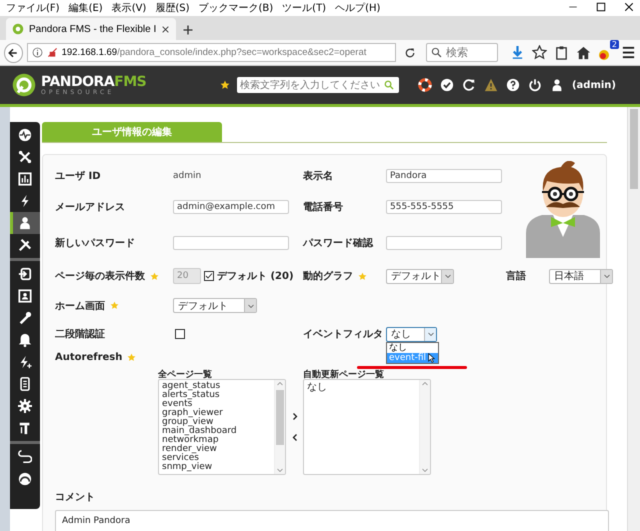  Describe the element at coordinates (218, 440) in the screenshot. I see `list-option: networkmap` at that location.